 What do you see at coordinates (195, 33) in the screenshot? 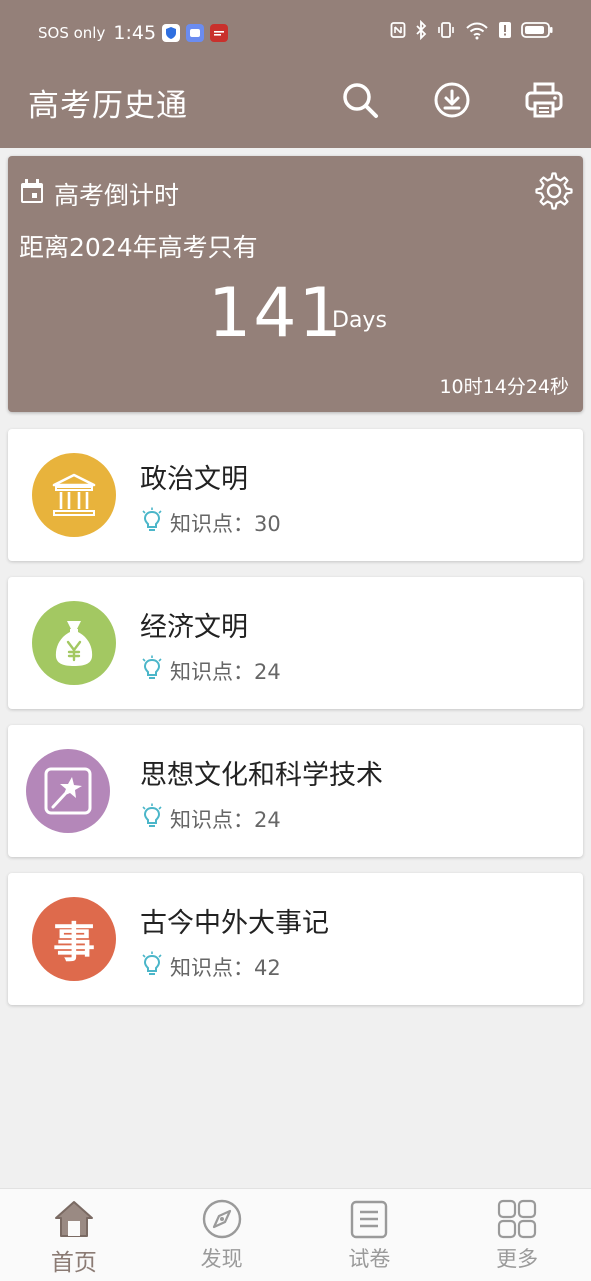
I see `message-app-icon` at bounding box center [195, 33].